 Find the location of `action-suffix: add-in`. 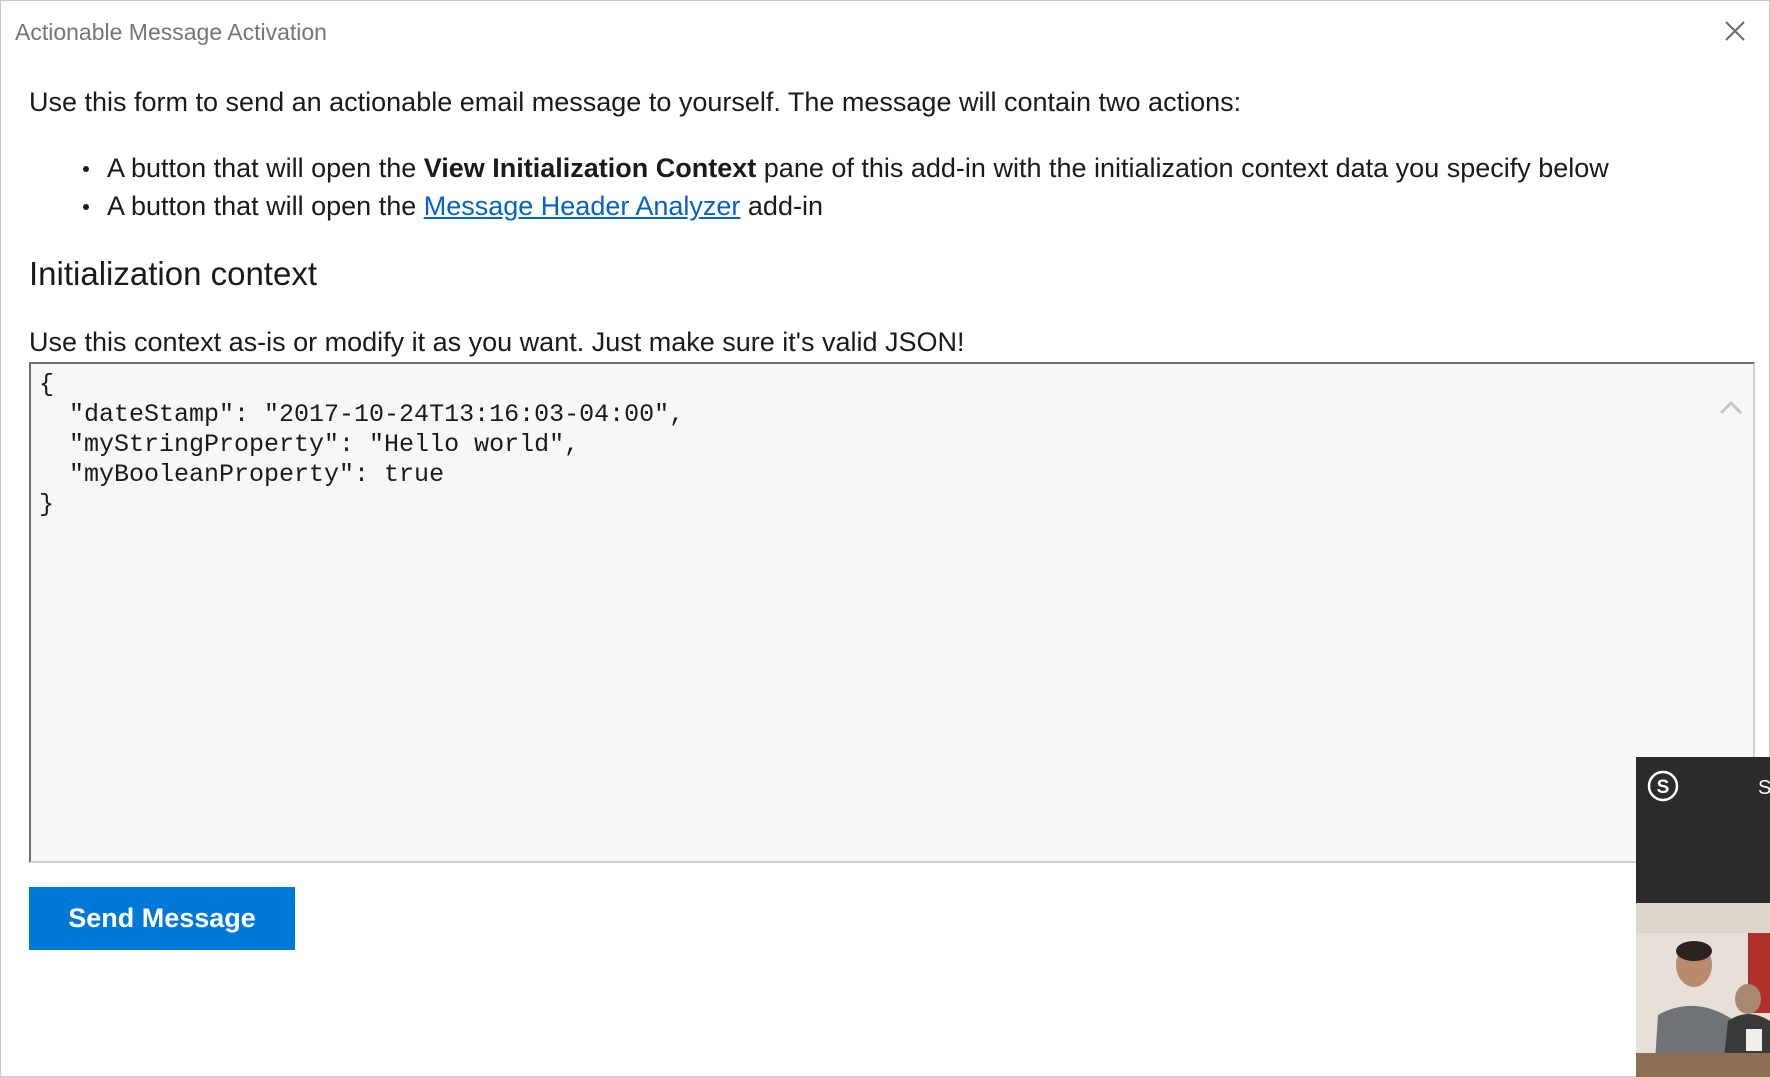

action-suffix: add-in is located at coordinates (781, 206).